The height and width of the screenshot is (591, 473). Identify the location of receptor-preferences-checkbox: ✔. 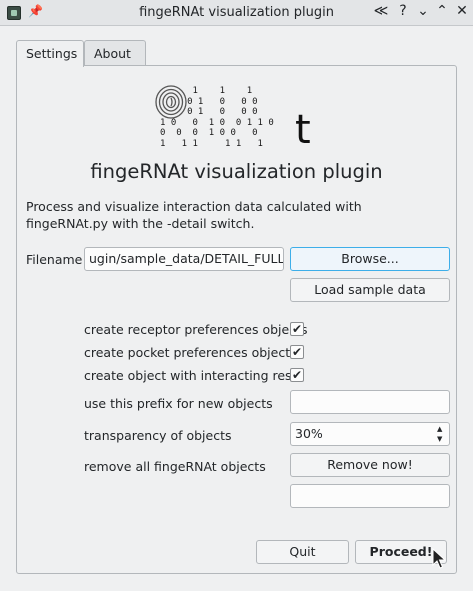
(297, 329).